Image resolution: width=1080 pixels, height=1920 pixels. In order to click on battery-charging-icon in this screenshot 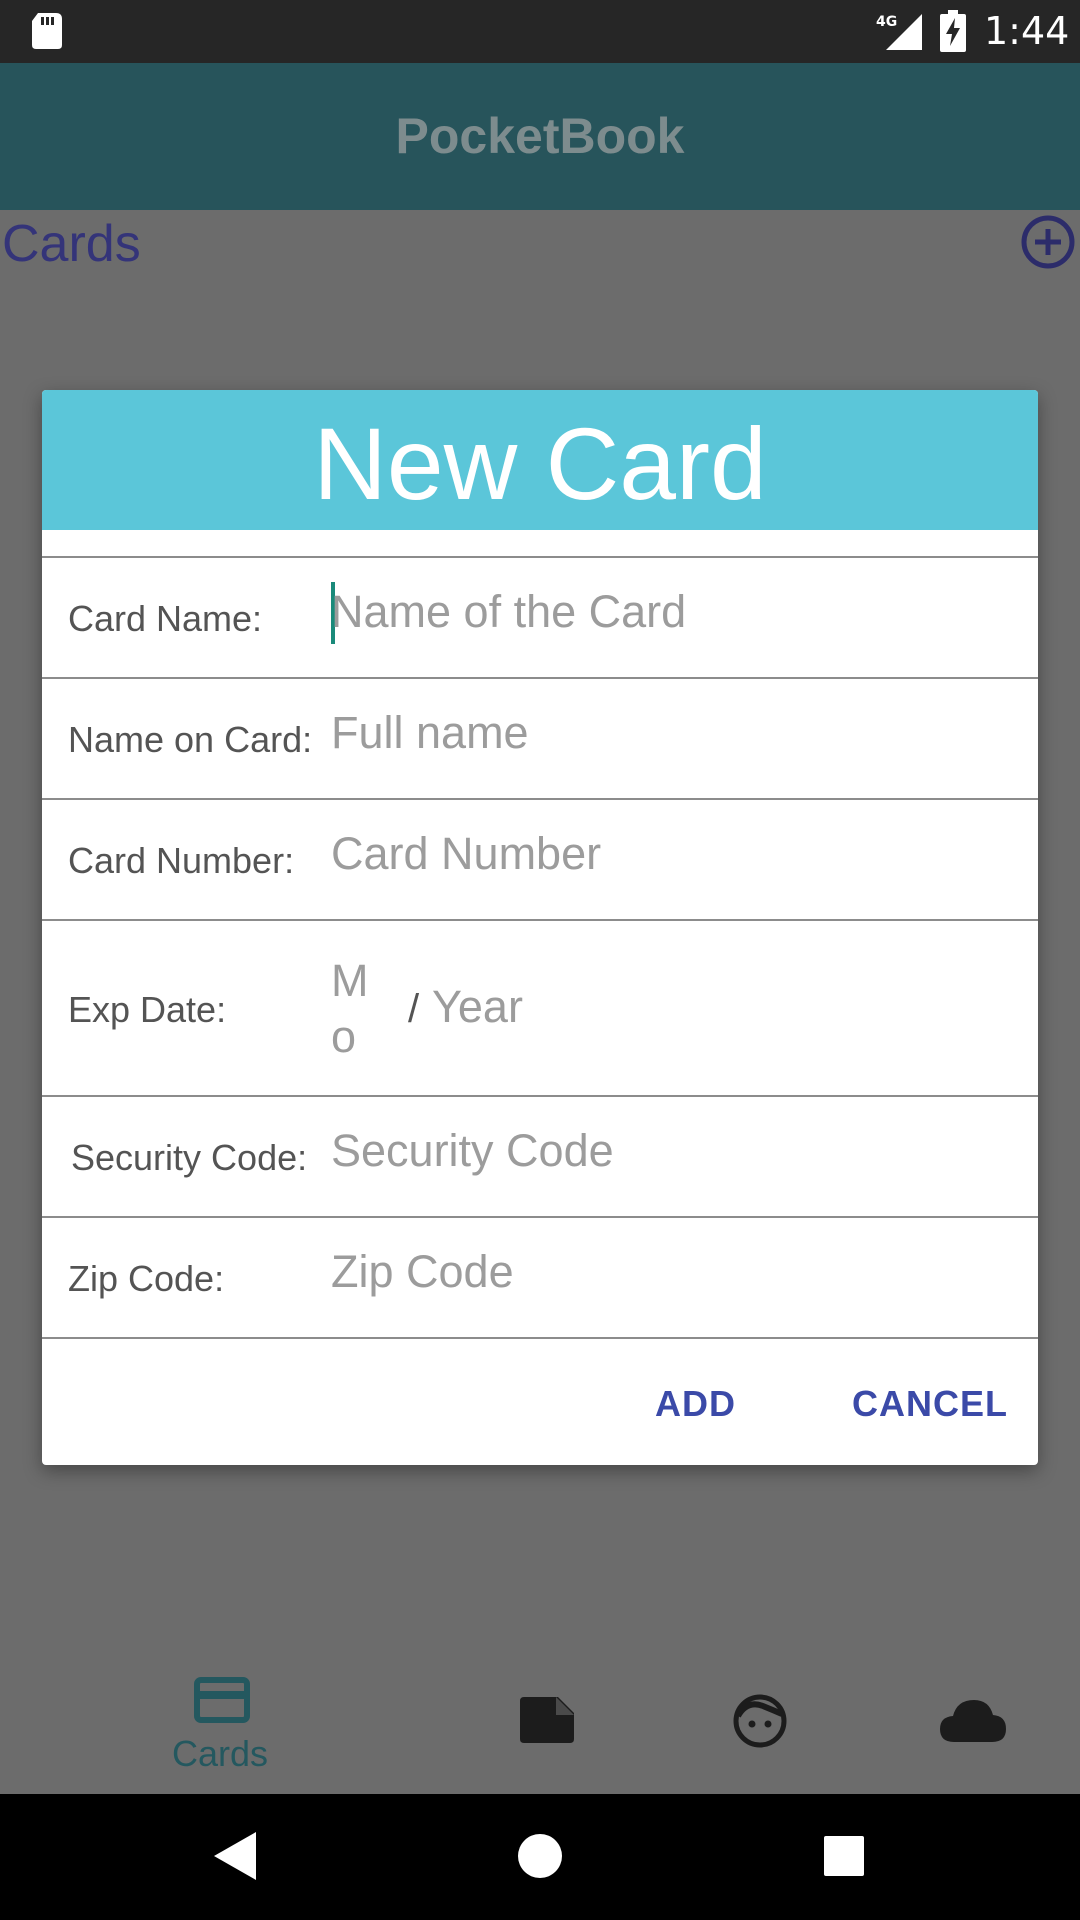, I will do `click(953, 31)`.